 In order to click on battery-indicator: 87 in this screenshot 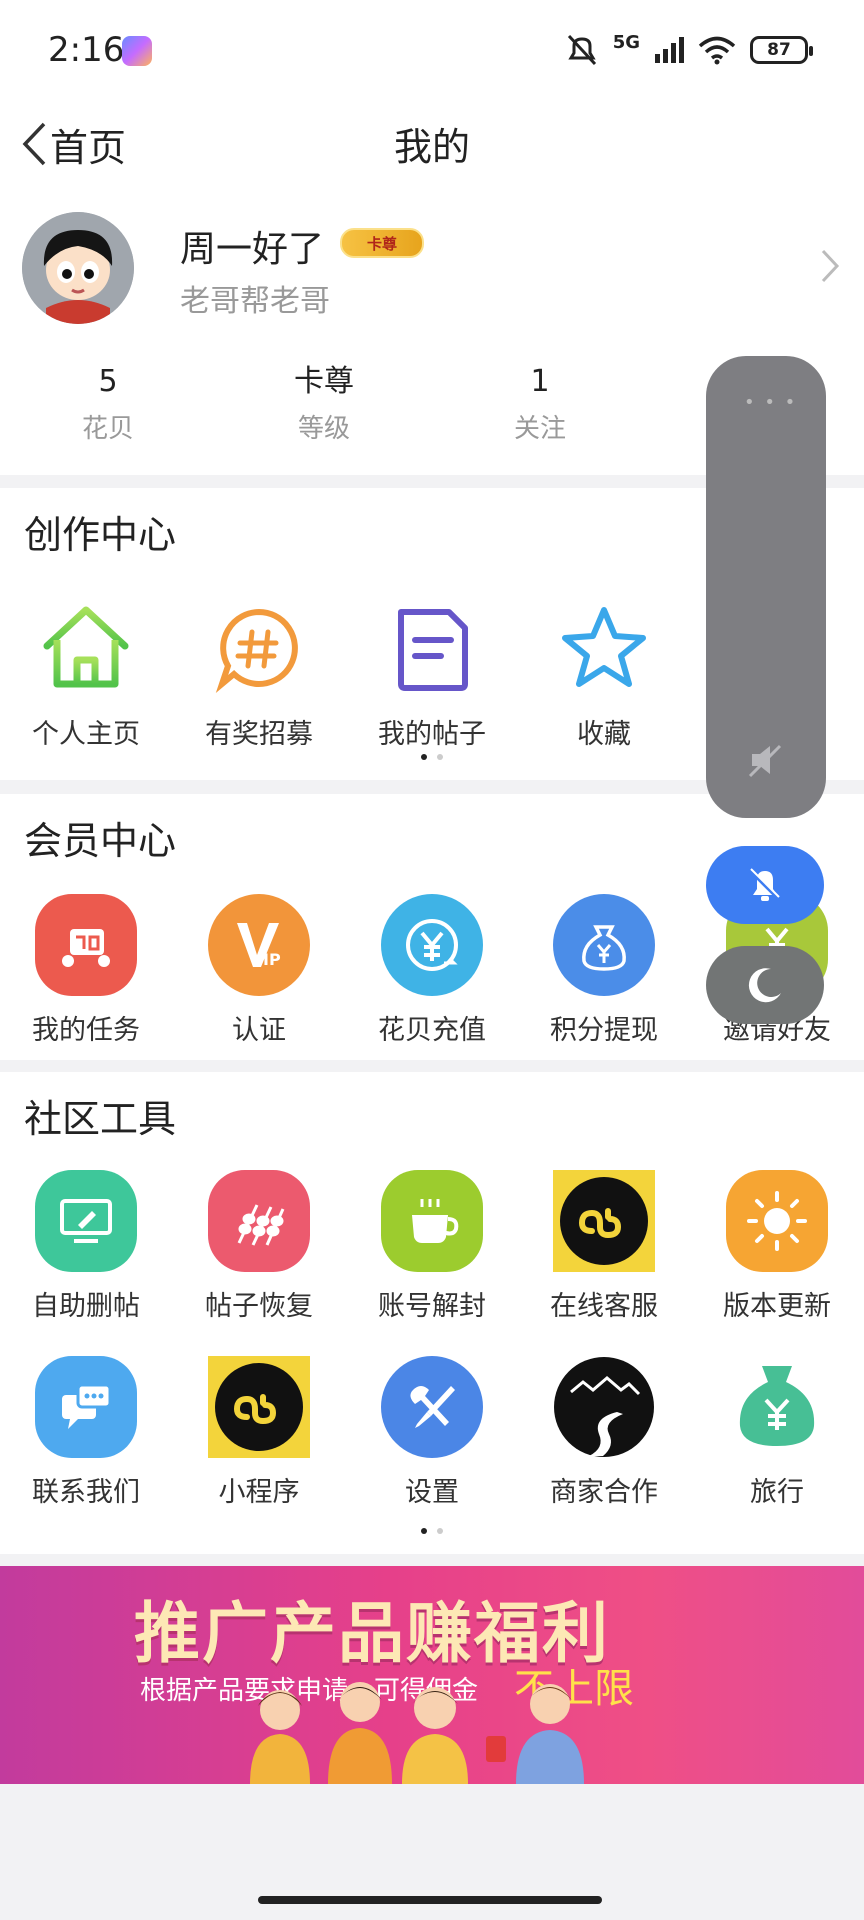, I will do `click(781, 50)`.